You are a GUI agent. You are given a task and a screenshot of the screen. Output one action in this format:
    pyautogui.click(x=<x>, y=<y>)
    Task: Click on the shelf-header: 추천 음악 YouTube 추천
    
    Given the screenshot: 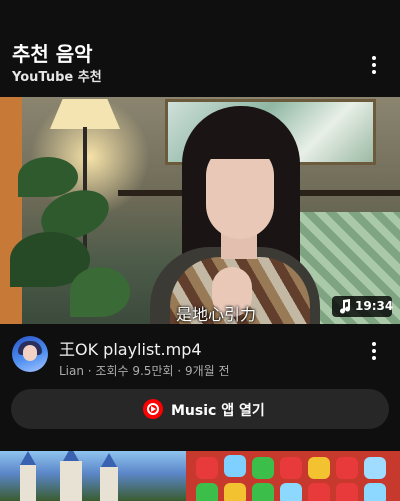 What is the action you would take?
    pyautogui.click(x=200, y=63)
    